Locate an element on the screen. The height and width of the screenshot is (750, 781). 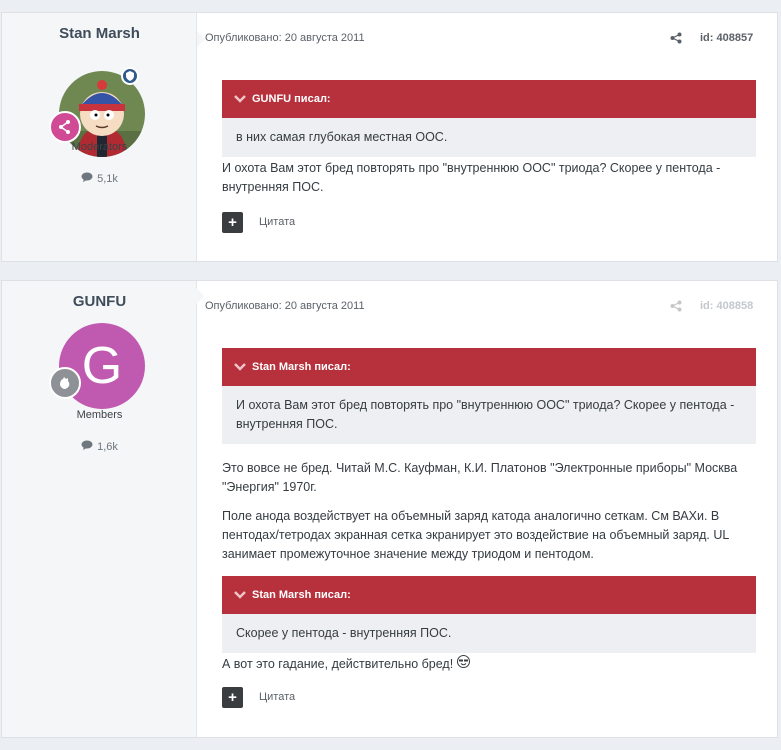
user-group: Moderators is located at coordinates (99, 147).